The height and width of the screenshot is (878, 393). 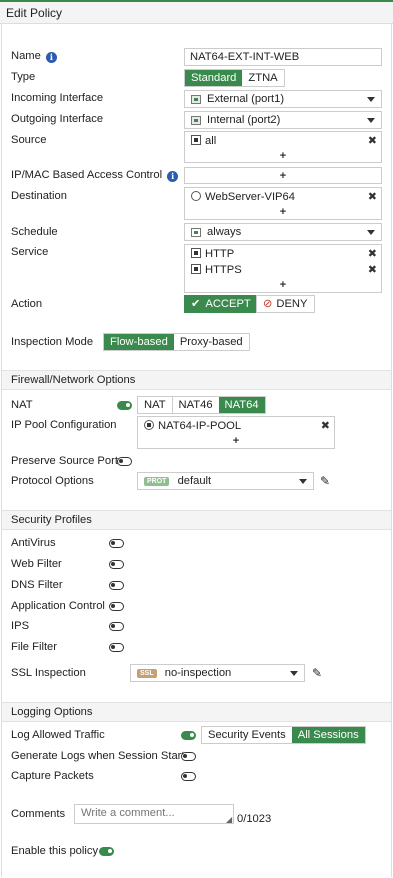 I want to click on type-ztna-option: ZTNA, so click(x=263, y=78).